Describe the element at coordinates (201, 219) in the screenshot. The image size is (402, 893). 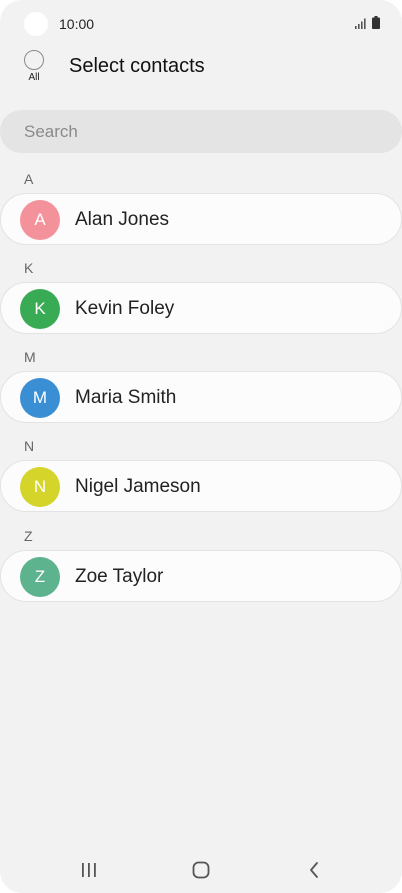
I see `contact-item-alan-jones: A Alan Jones` at that location.